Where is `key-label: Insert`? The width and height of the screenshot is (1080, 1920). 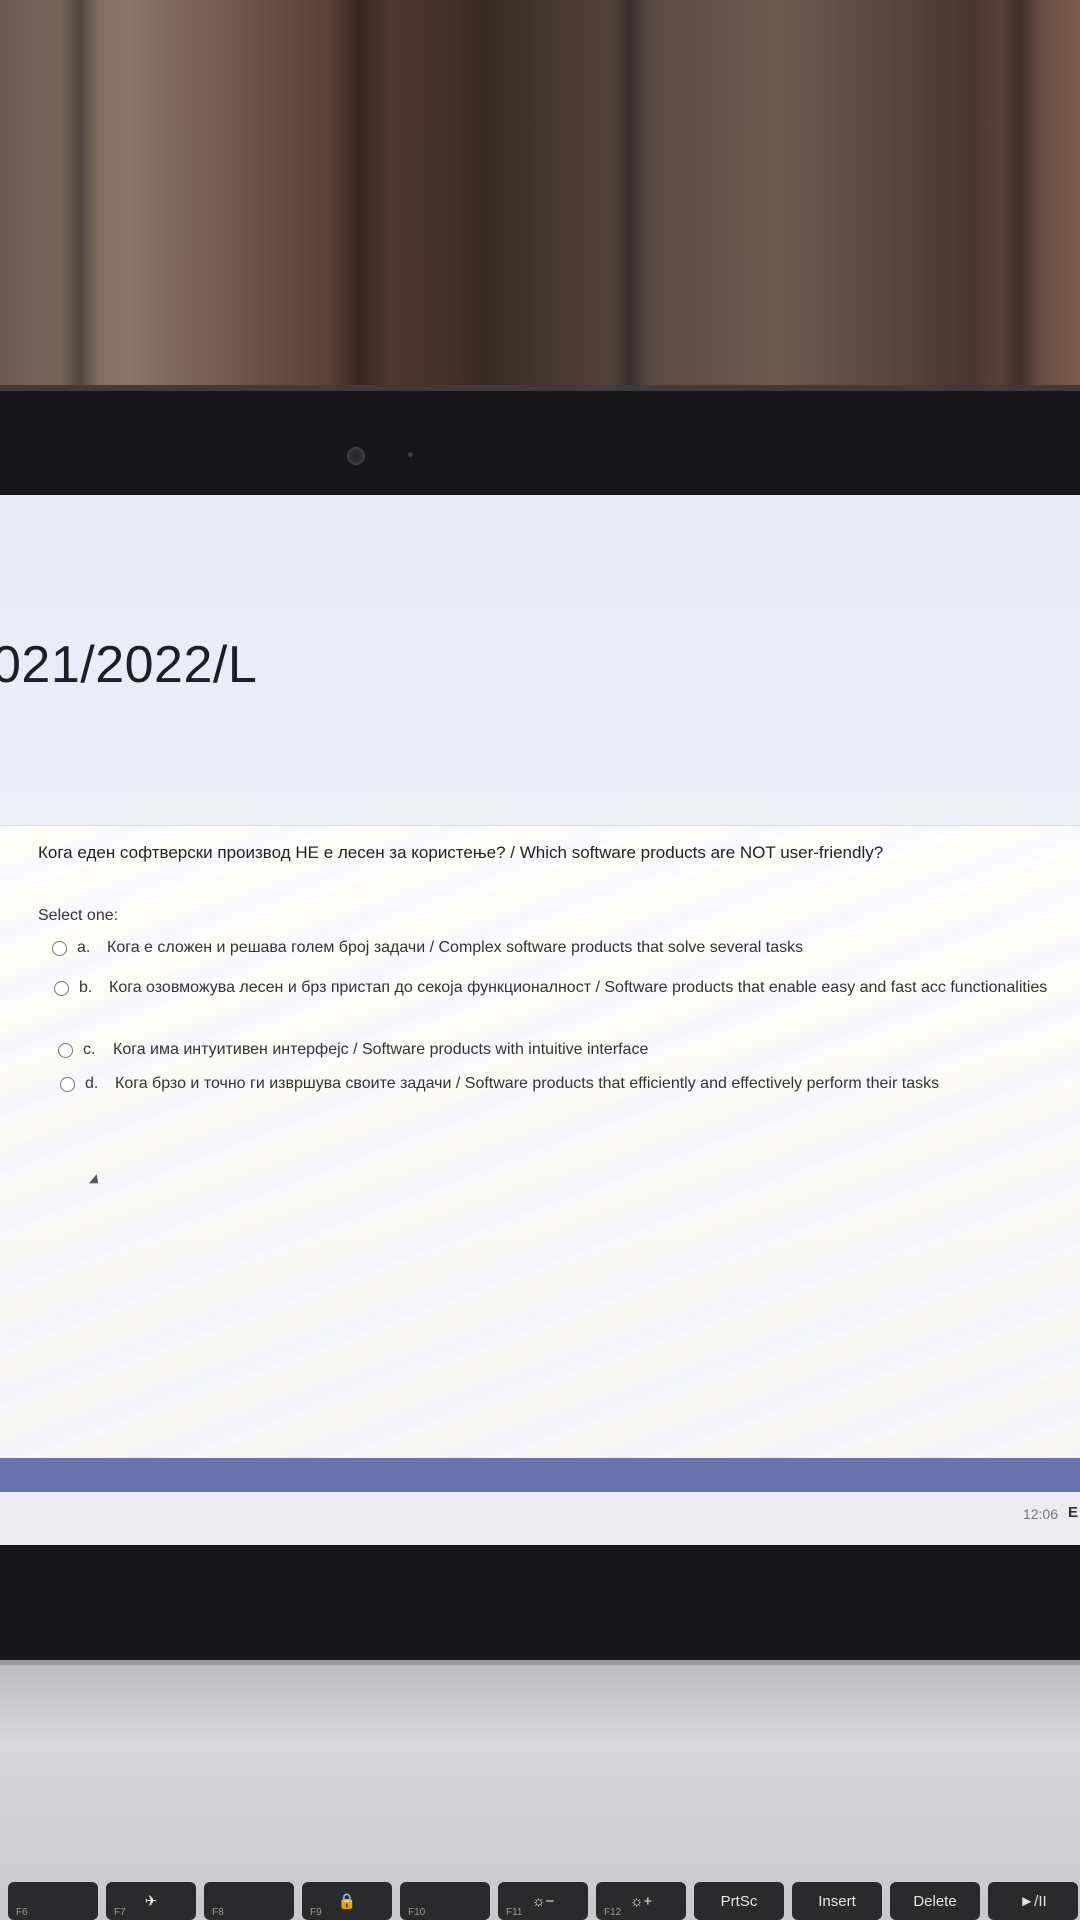 key-label: Insert is located at coordinates (837, 1901).